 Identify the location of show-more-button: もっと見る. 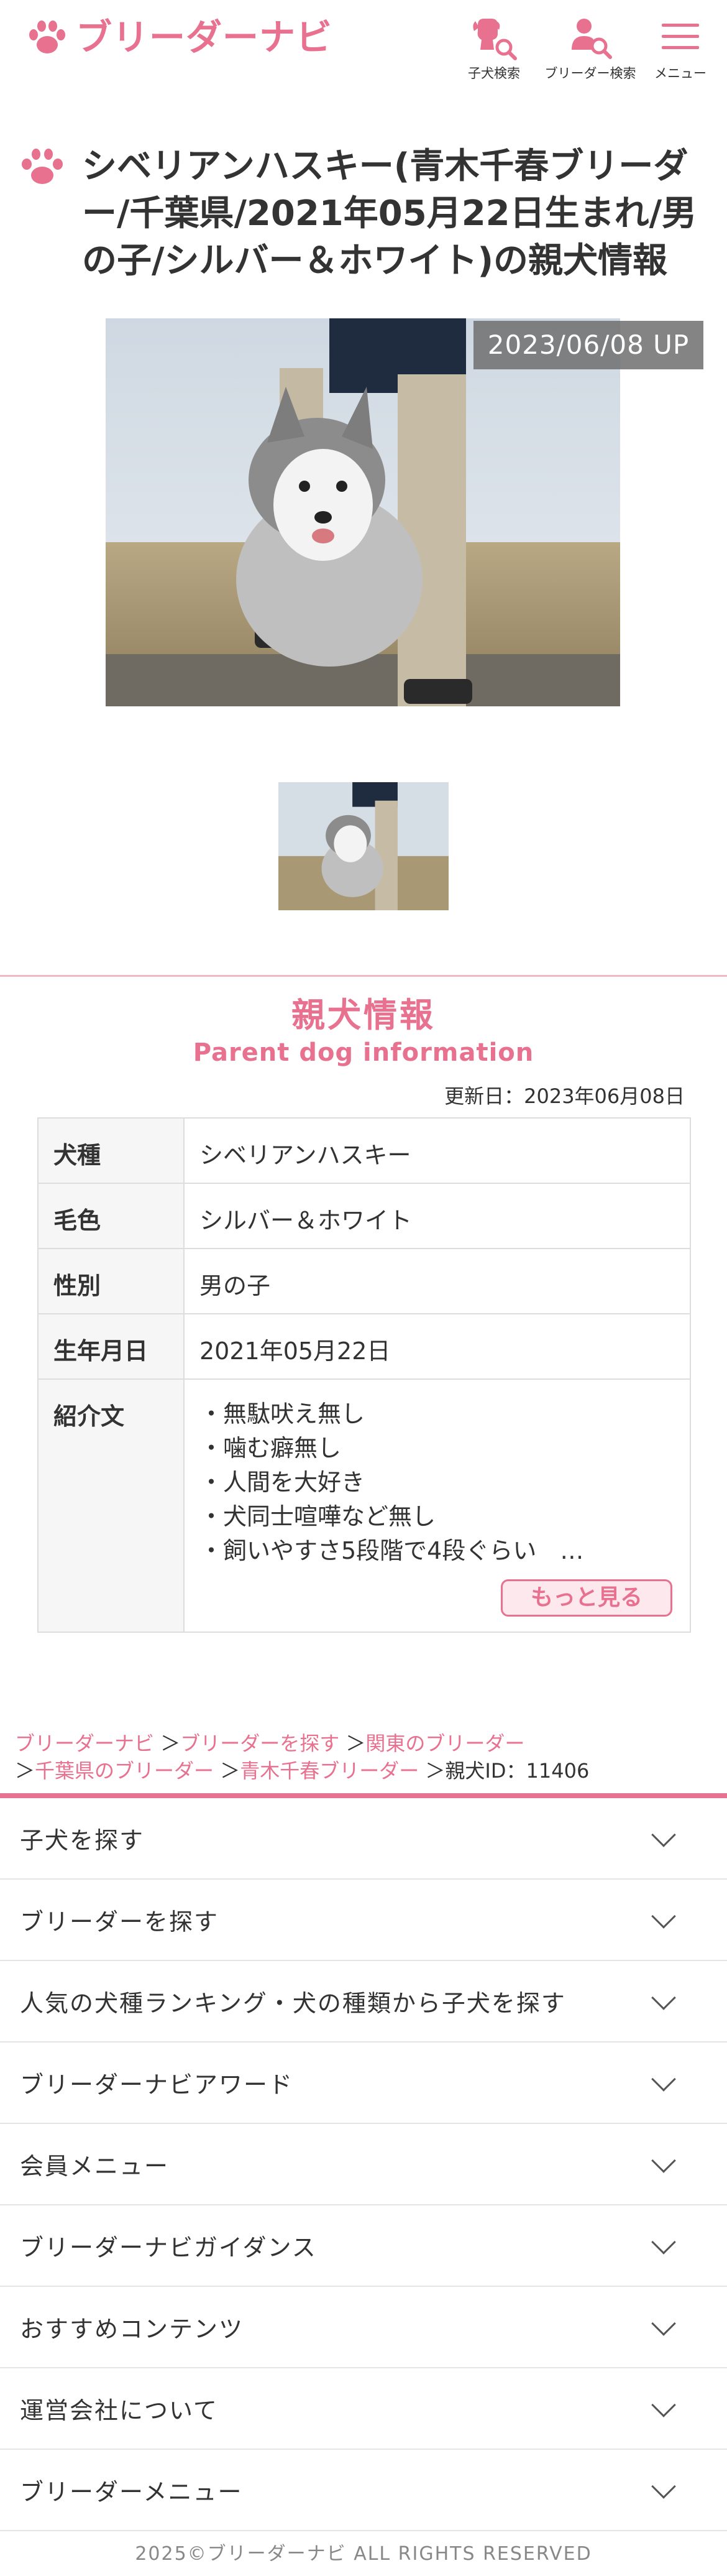
(586, 1598).